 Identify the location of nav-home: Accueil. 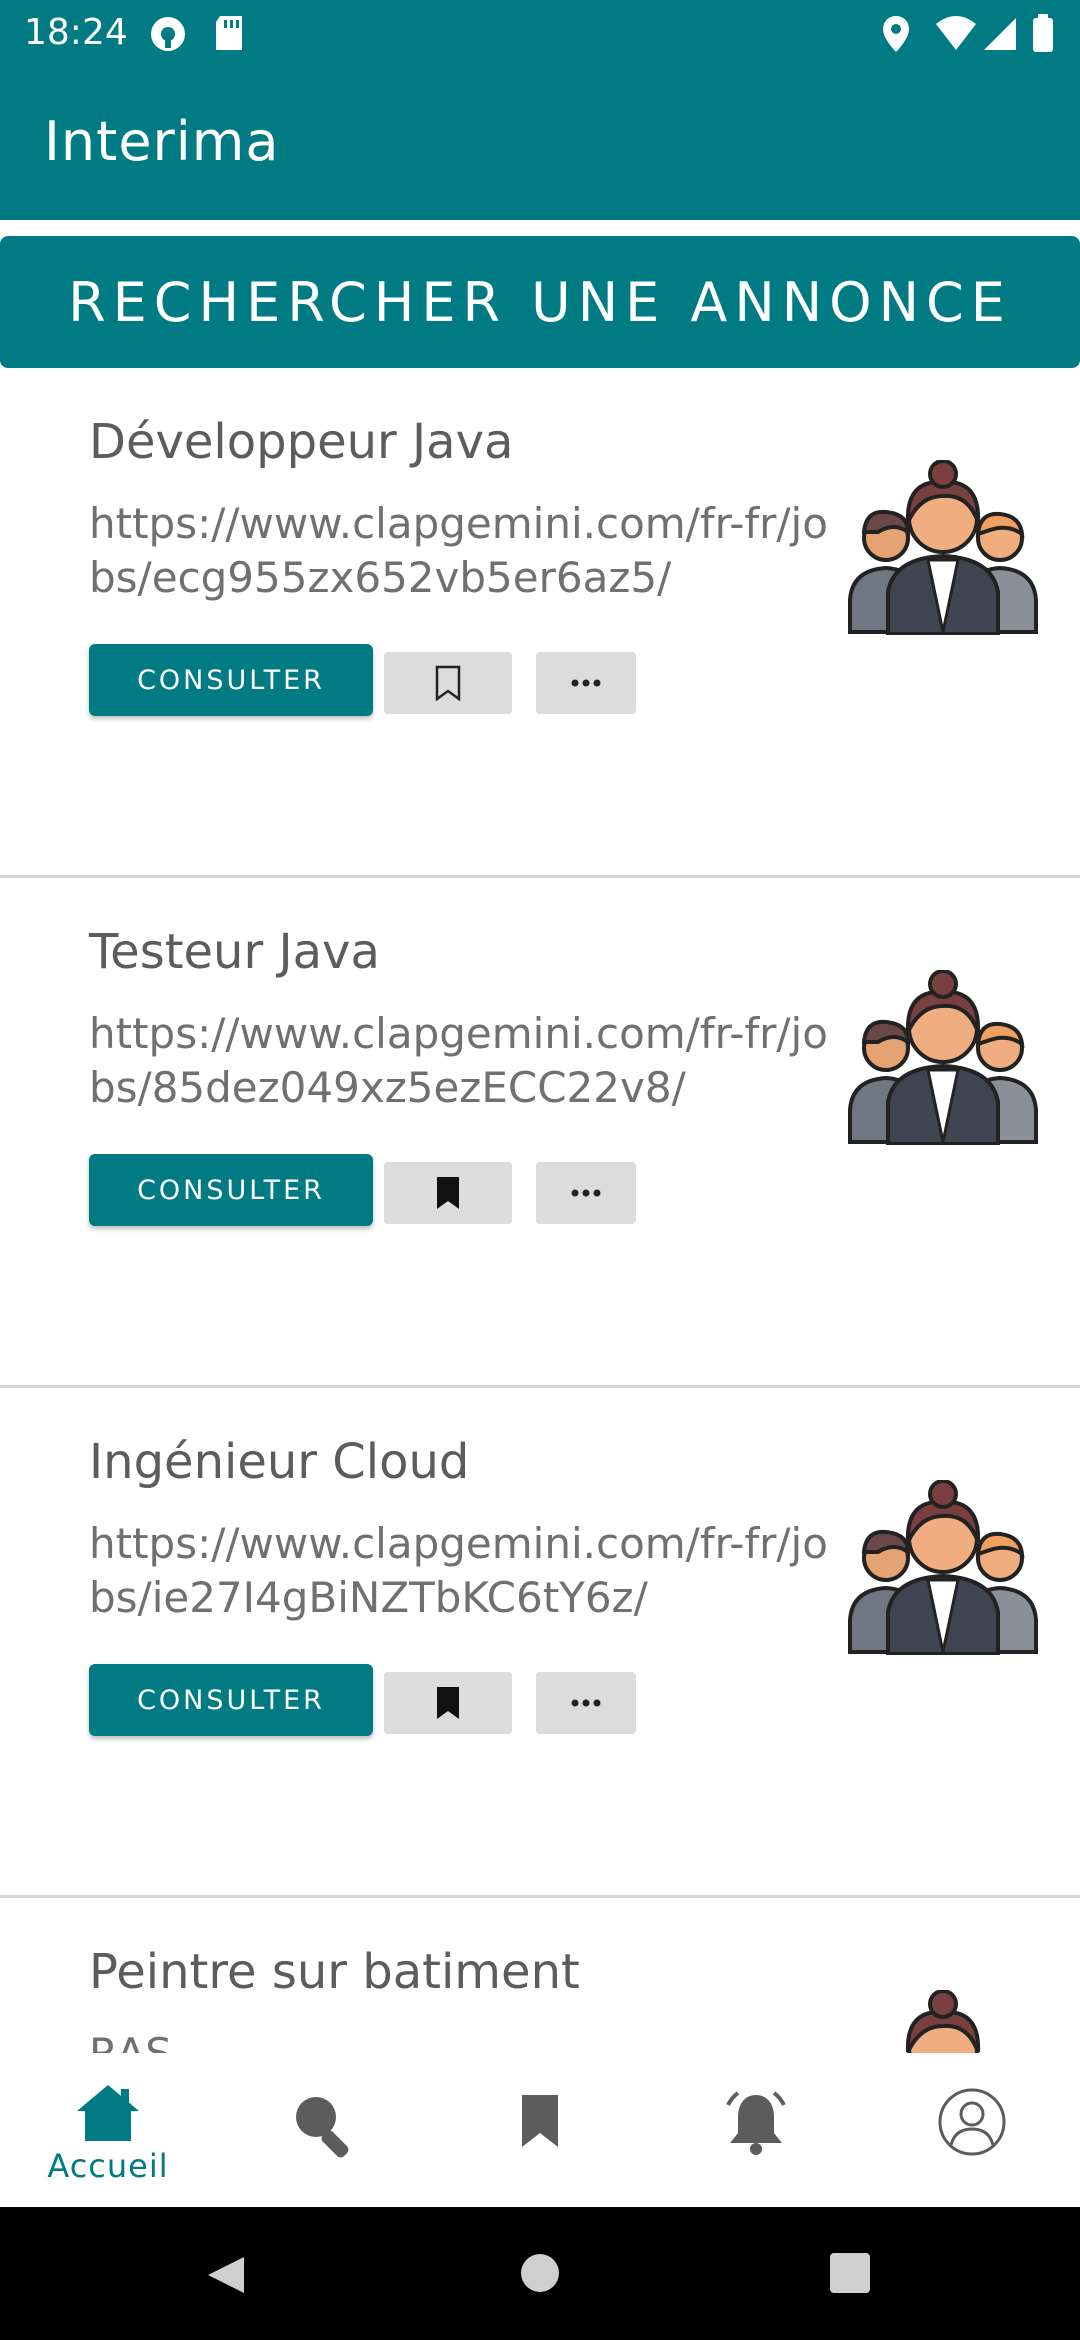
(108, 2130).